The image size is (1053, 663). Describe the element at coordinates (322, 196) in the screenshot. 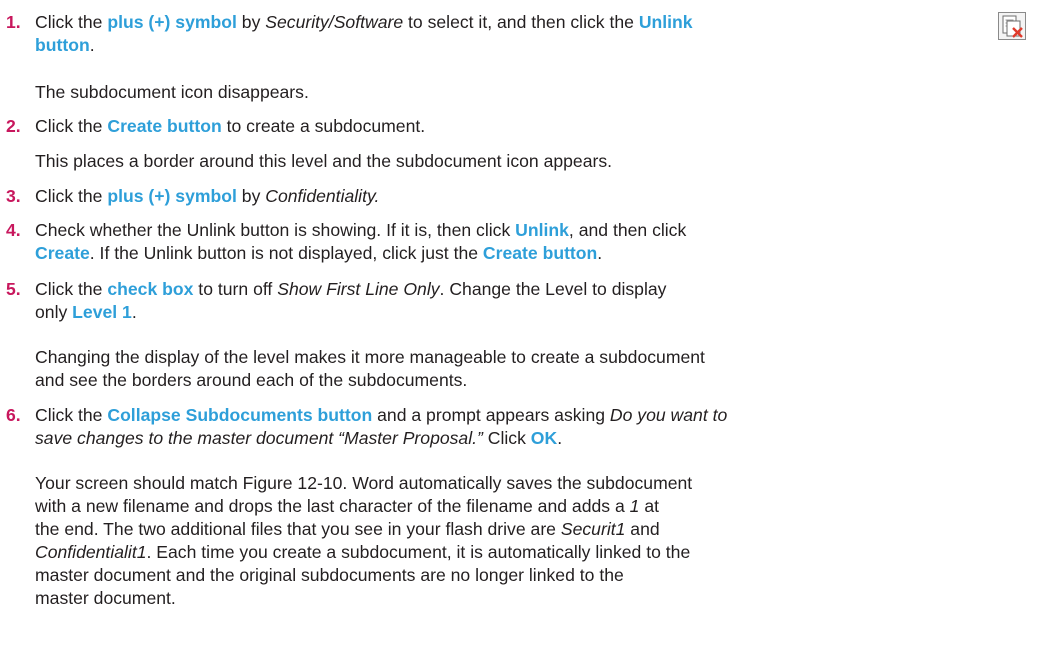

I see `italic-term: Confidentiality.` at that location.